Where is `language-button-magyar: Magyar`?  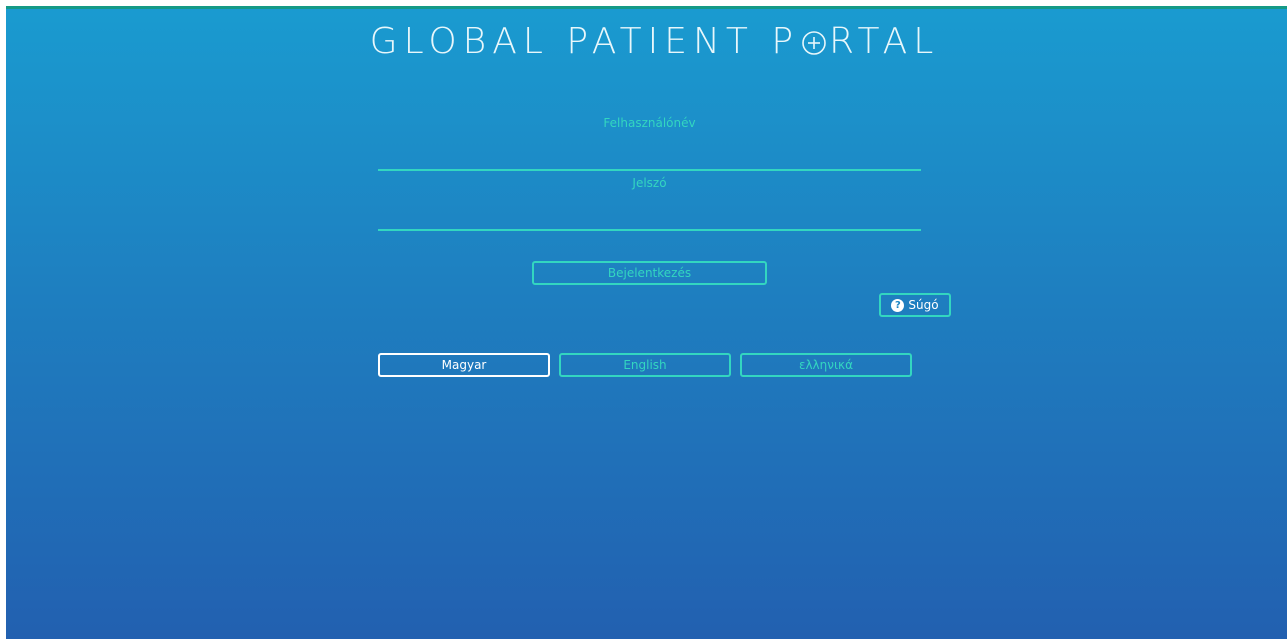 language-button-magyar: Magyar is located at coordinates (464, 365).